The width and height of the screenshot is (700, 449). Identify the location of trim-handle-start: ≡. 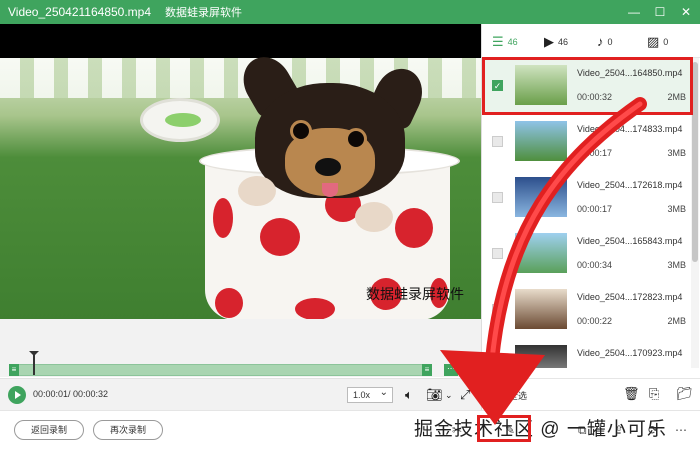
(14, 370).